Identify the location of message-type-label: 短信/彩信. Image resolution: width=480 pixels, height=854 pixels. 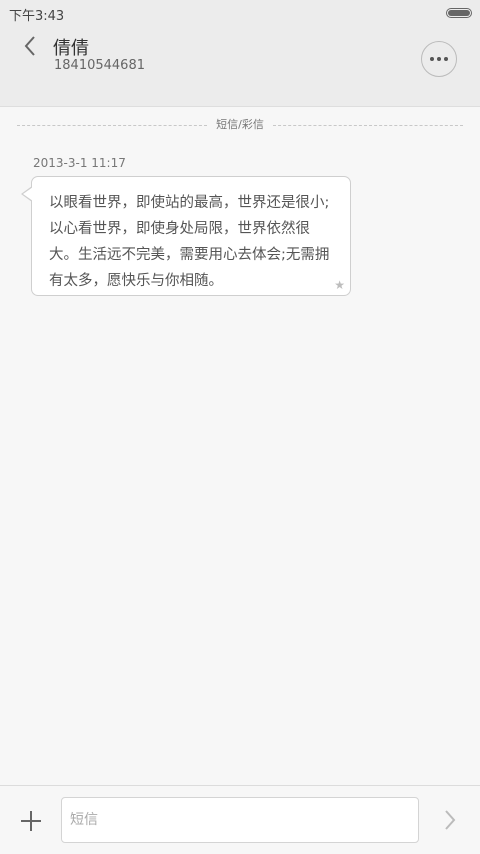
(240, 124).